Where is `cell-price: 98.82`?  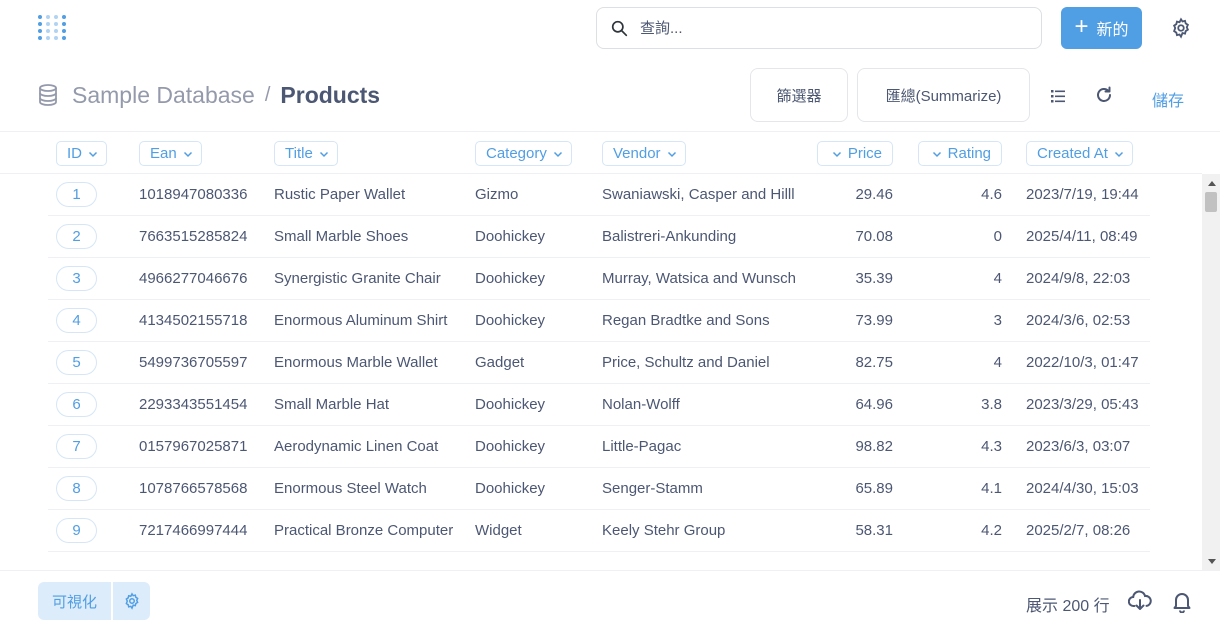
cell-price: 98.82 is located at coordinates (874, 446).